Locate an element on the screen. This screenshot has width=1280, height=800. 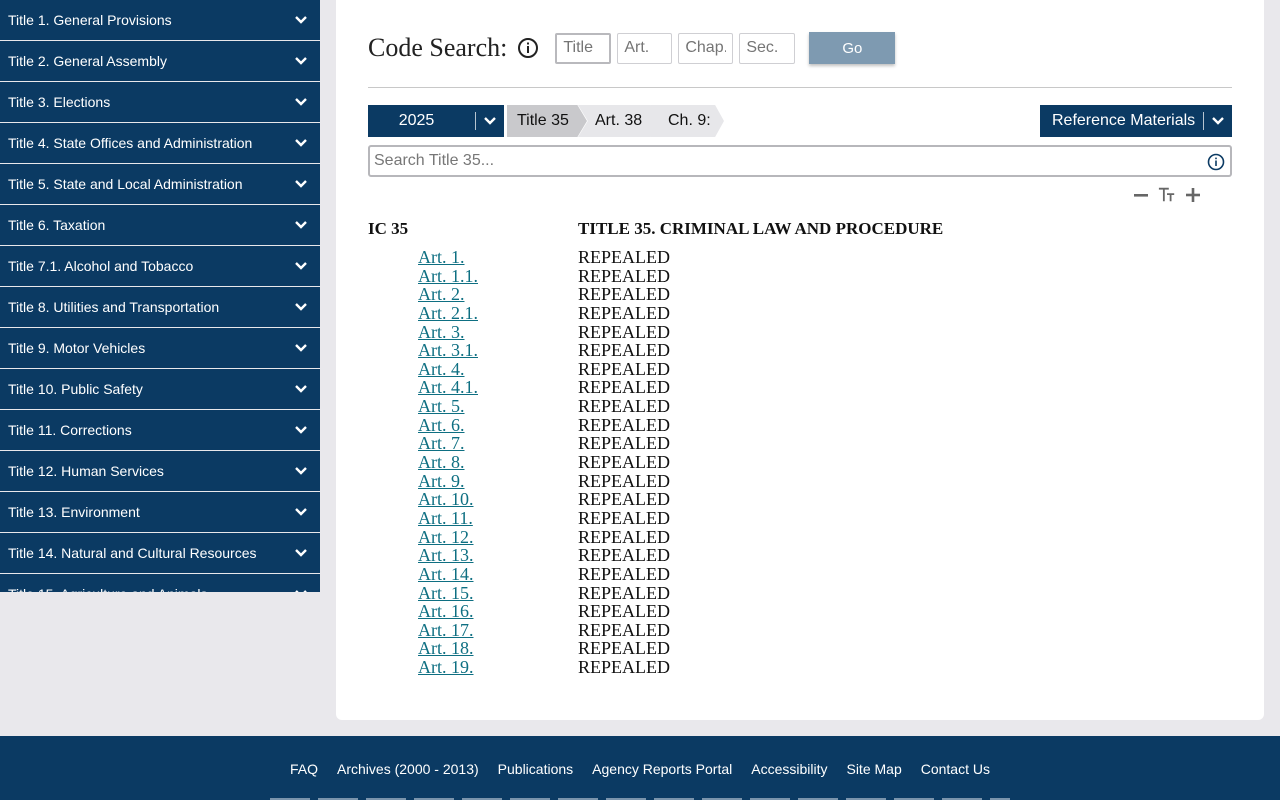
sidebar-item: Title 6. Taxation is located at coordinates (160, 225).